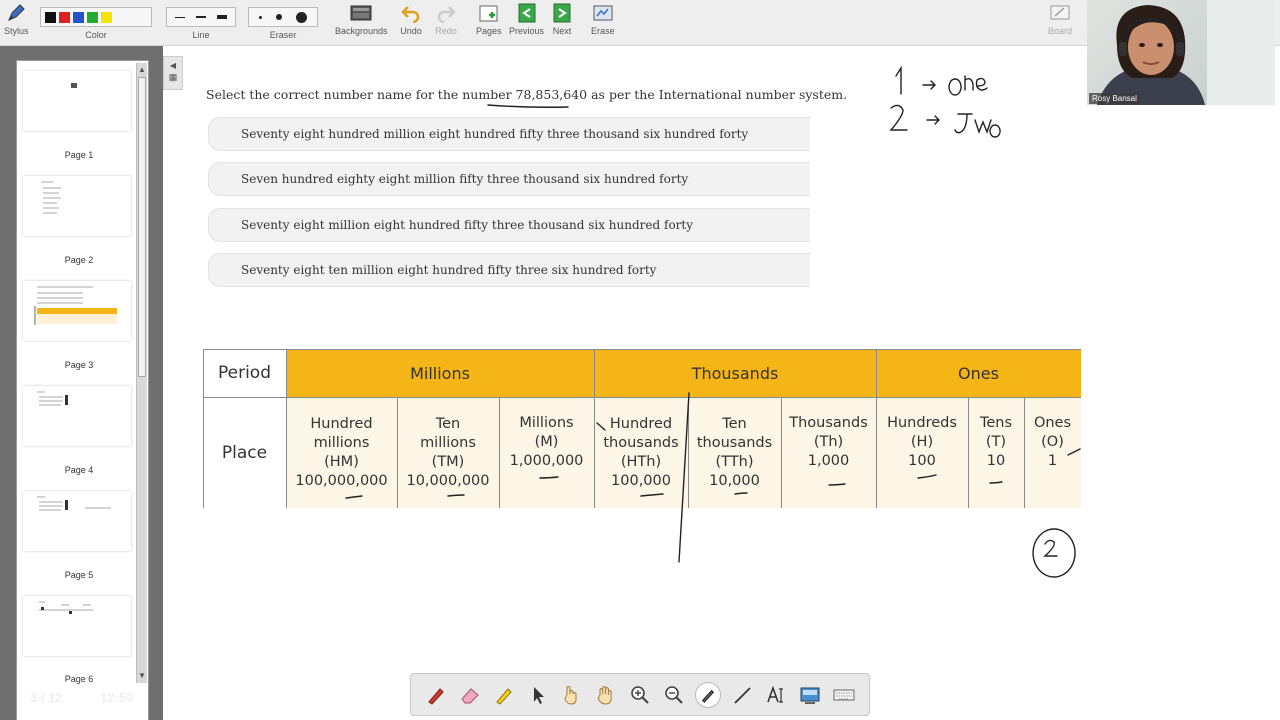 Image resolution: width=1280 pixels, height=720 pixels. I want to click on redo-icon, so click(446, 13).